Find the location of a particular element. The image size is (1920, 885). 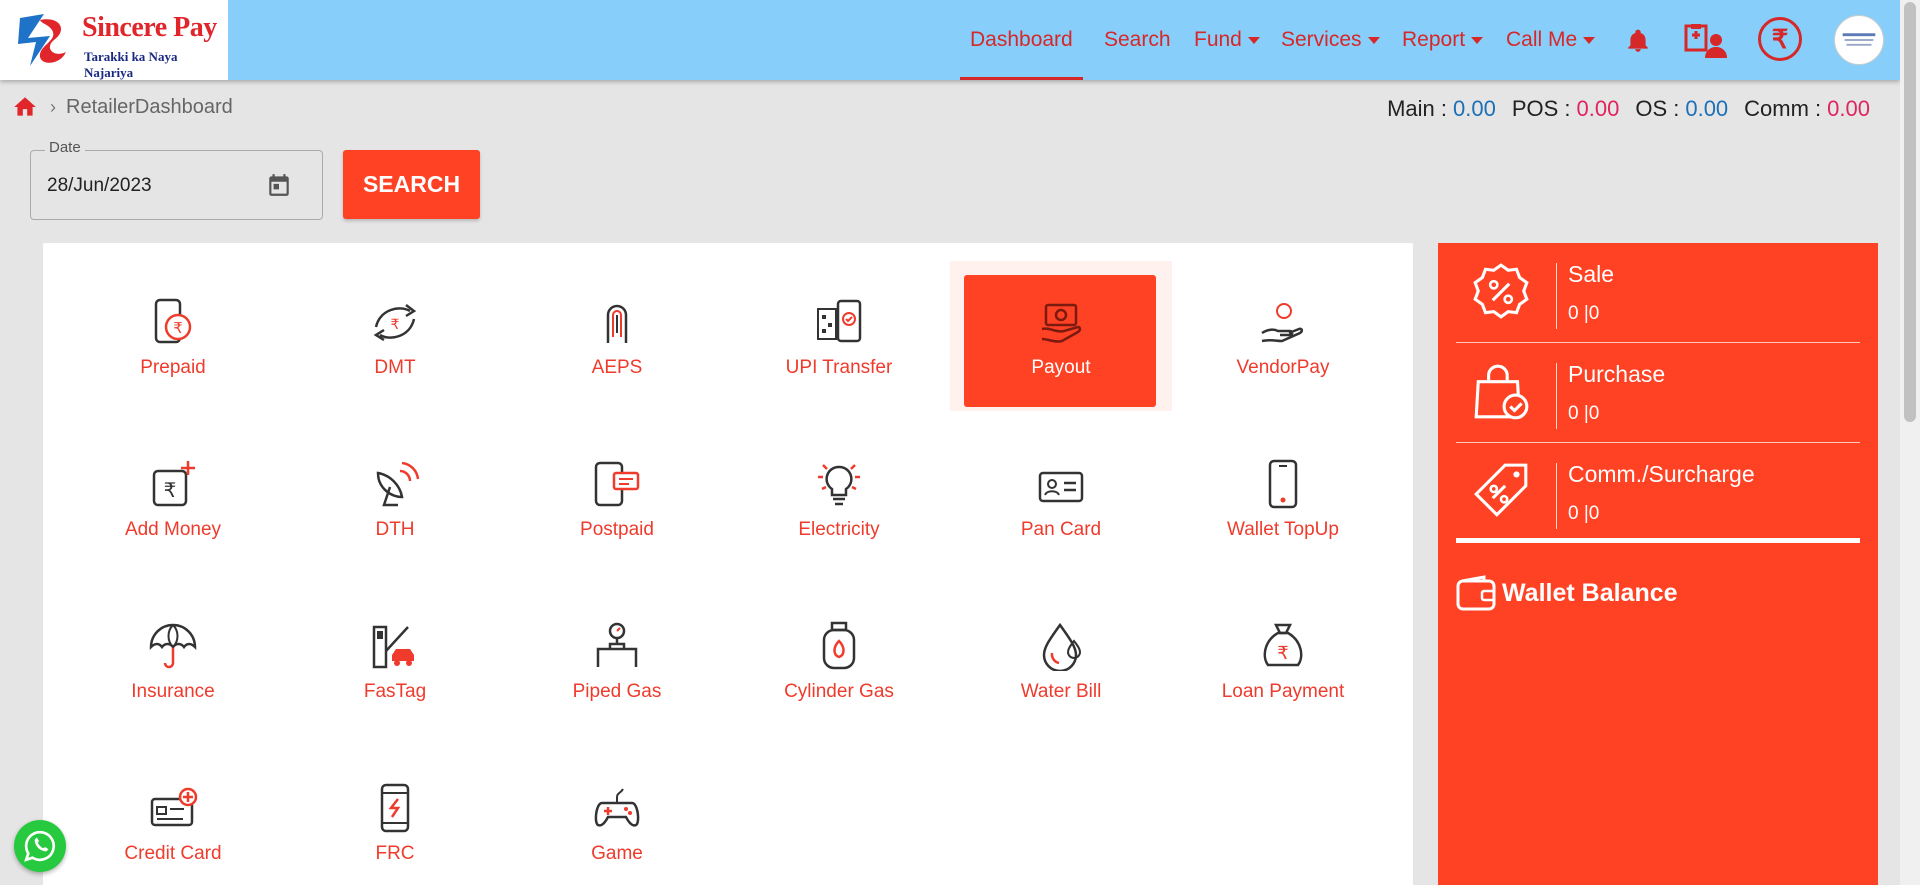

service-pan-card: Pan Card is located at coordinates (1061, 498).